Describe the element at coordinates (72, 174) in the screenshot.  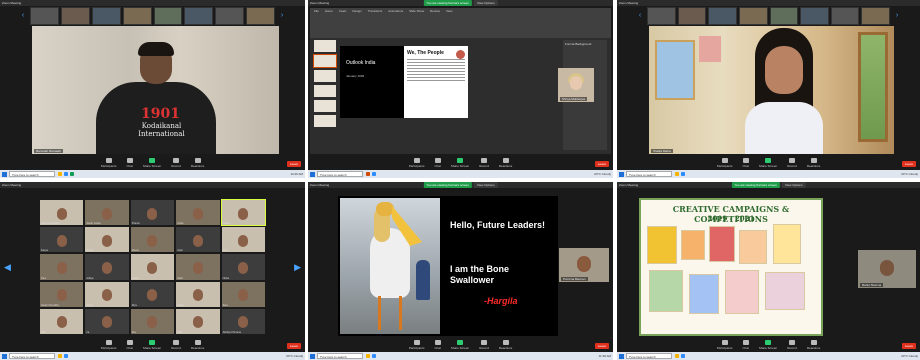
I see `chrome-icon` at that location.